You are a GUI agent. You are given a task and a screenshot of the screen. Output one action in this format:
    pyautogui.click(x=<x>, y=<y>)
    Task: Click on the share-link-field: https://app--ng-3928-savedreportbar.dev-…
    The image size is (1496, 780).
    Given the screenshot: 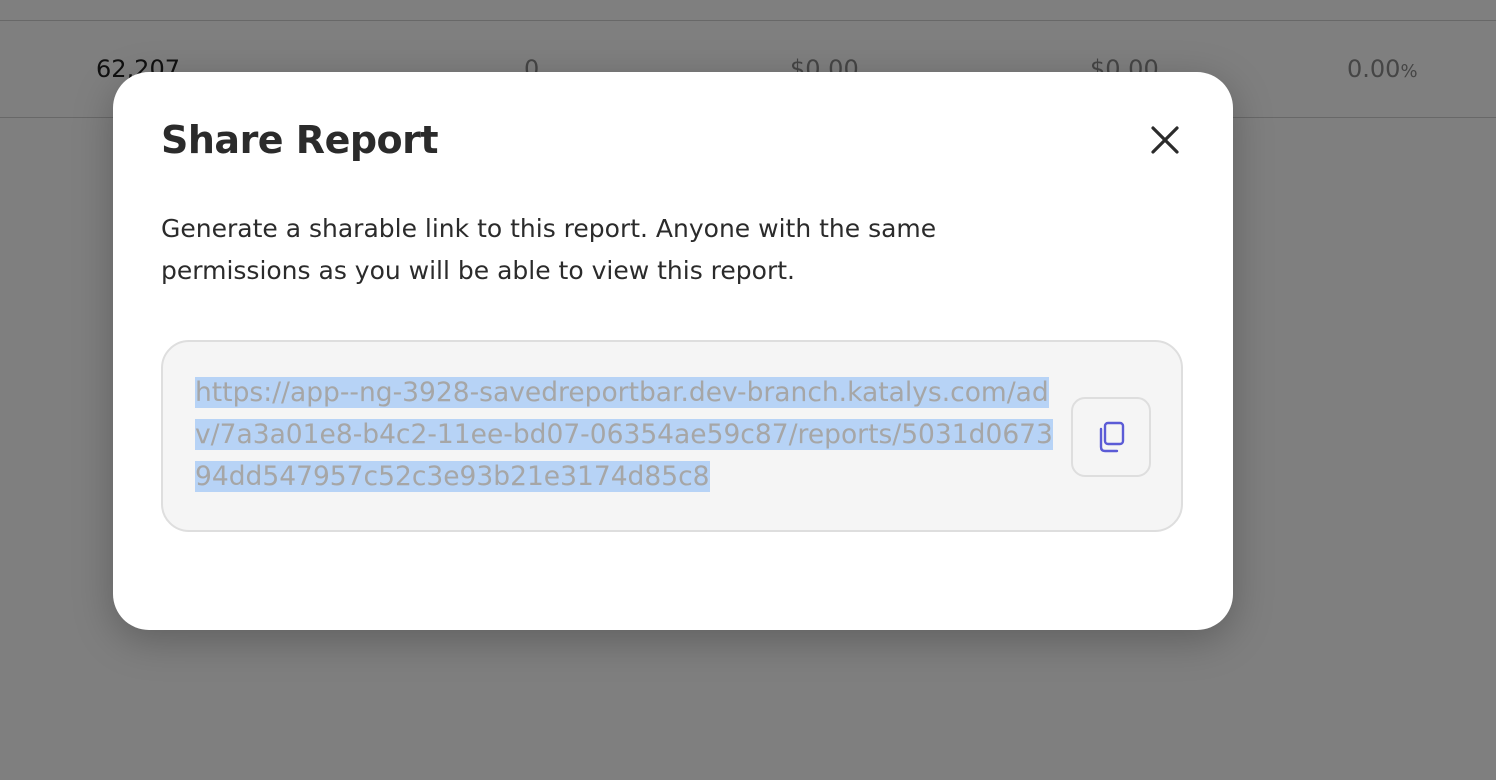 What is the action you would take?
    pyautogui.click(x=625, y=435)
    